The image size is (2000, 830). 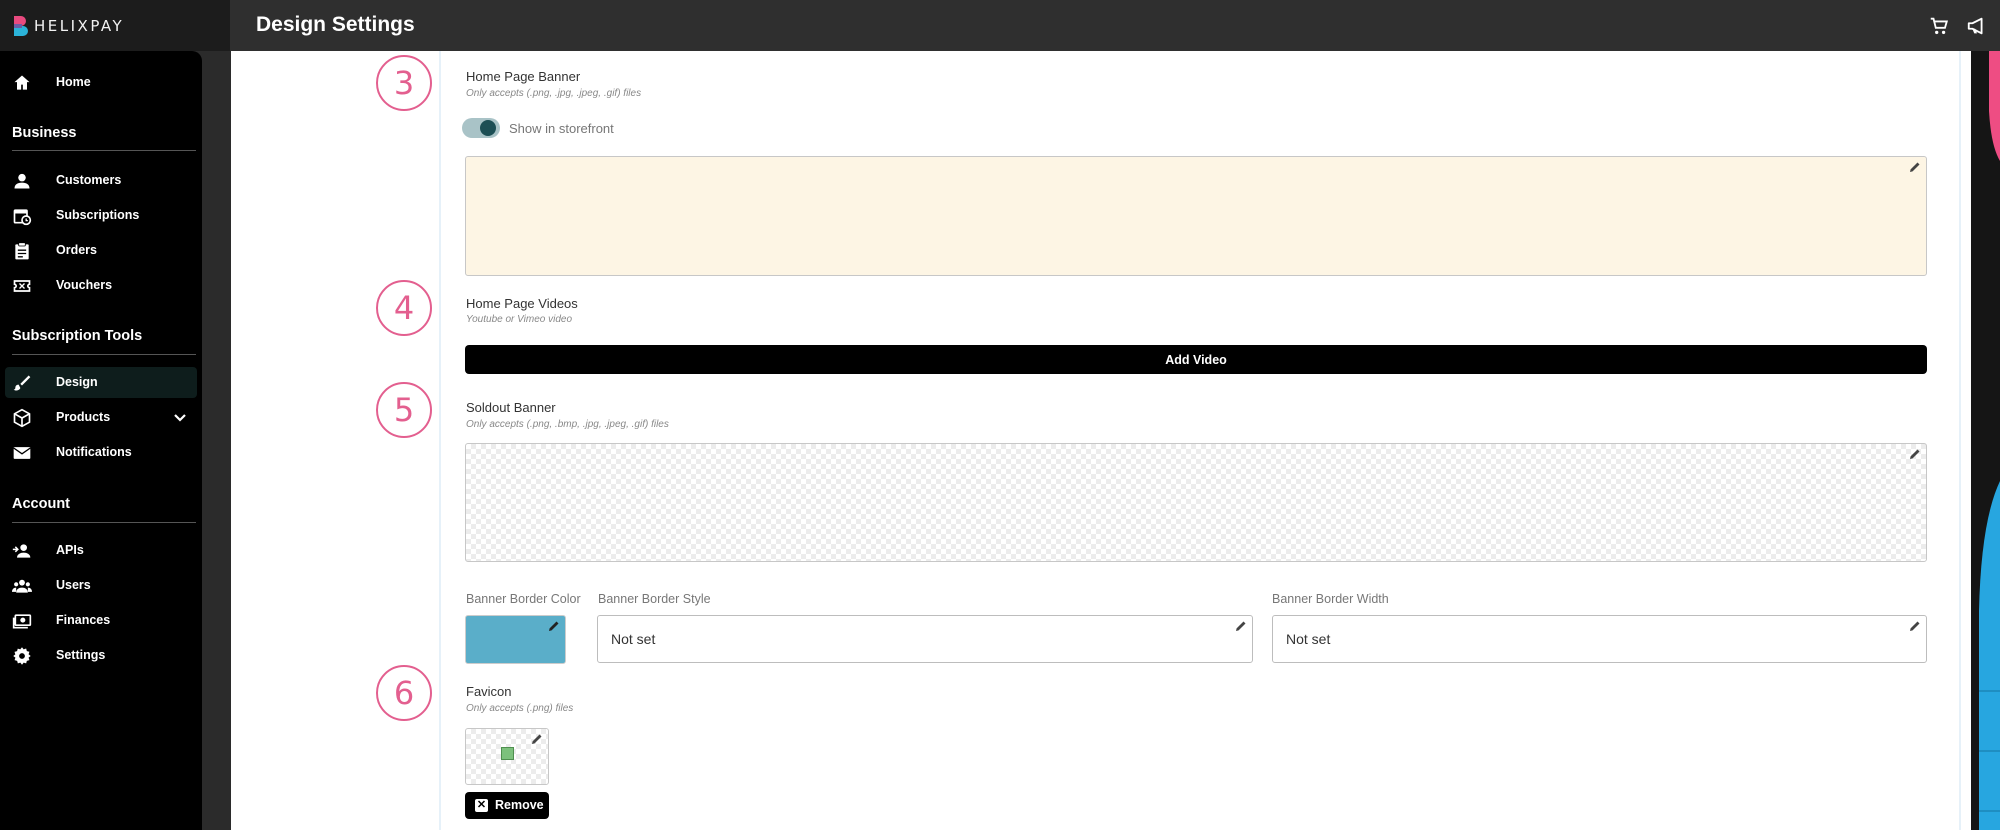 I want to click on ticket-icon, so click(x=22, y=286).